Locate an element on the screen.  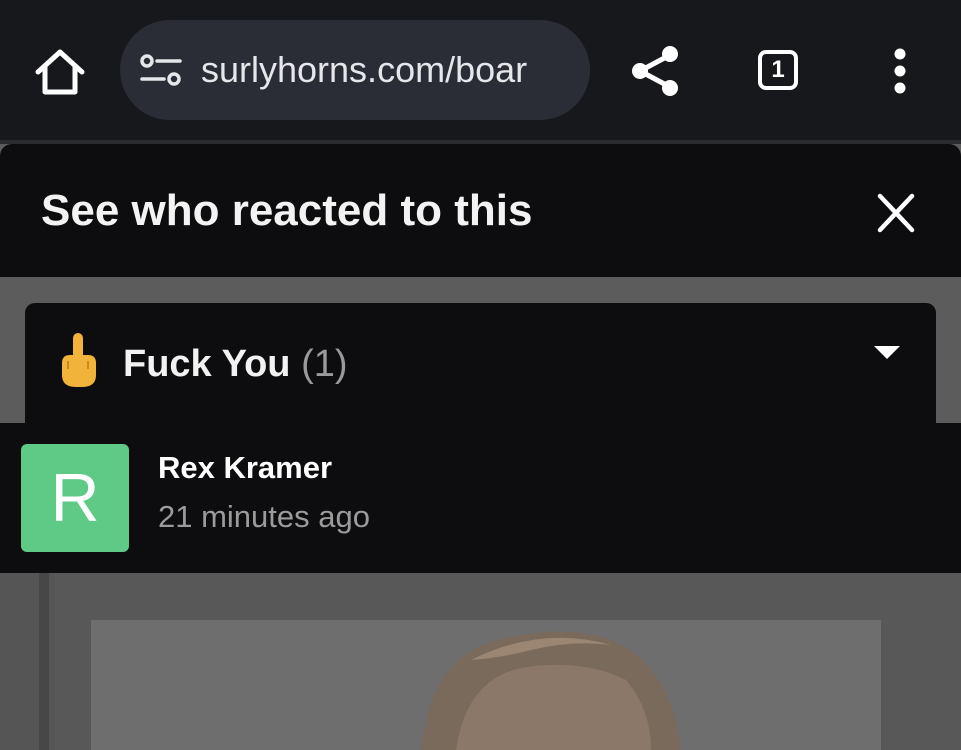
address-bar: surlyhorns.com/boar is located at coordinates (355, 70).